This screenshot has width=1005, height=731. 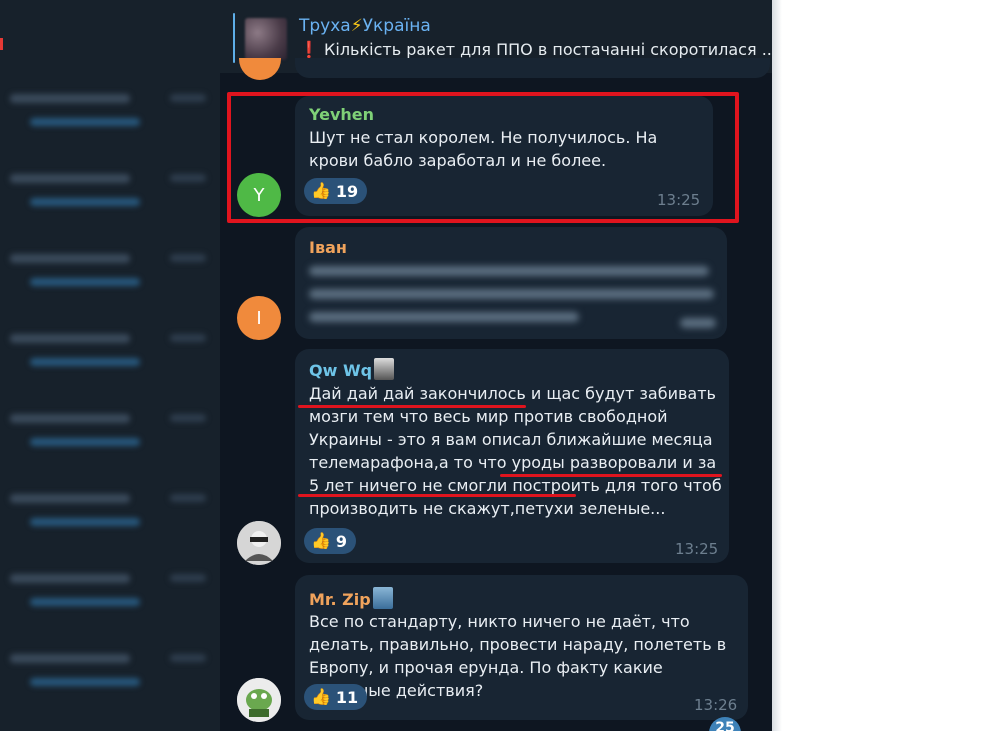 What do you see at coordinates (347, 191) in the screenshot?
I see `reaction-count: 19` at bounding box center [347, 191].